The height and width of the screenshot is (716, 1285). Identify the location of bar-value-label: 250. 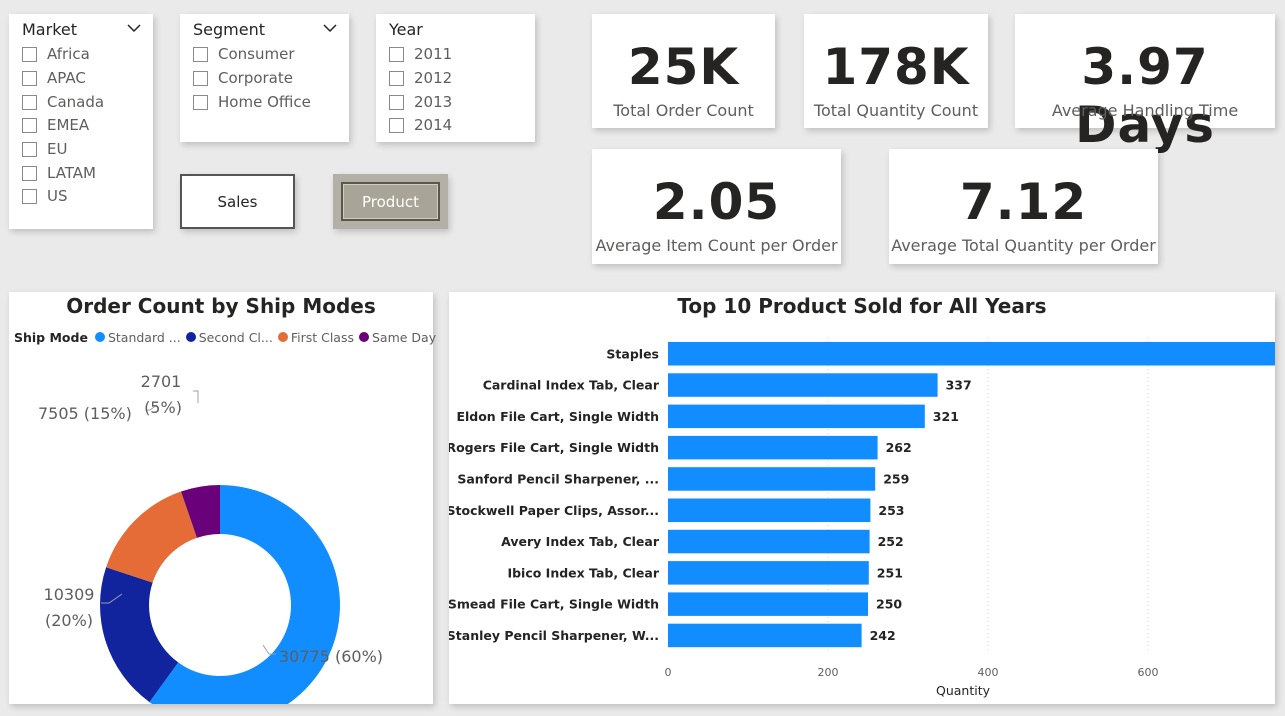
(889, 604).